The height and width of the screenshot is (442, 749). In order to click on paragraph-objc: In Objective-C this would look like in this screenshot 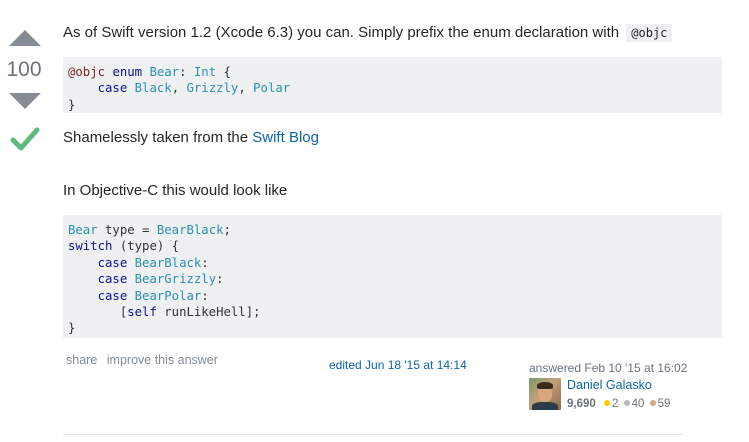, I will do `click(175, 190)`.